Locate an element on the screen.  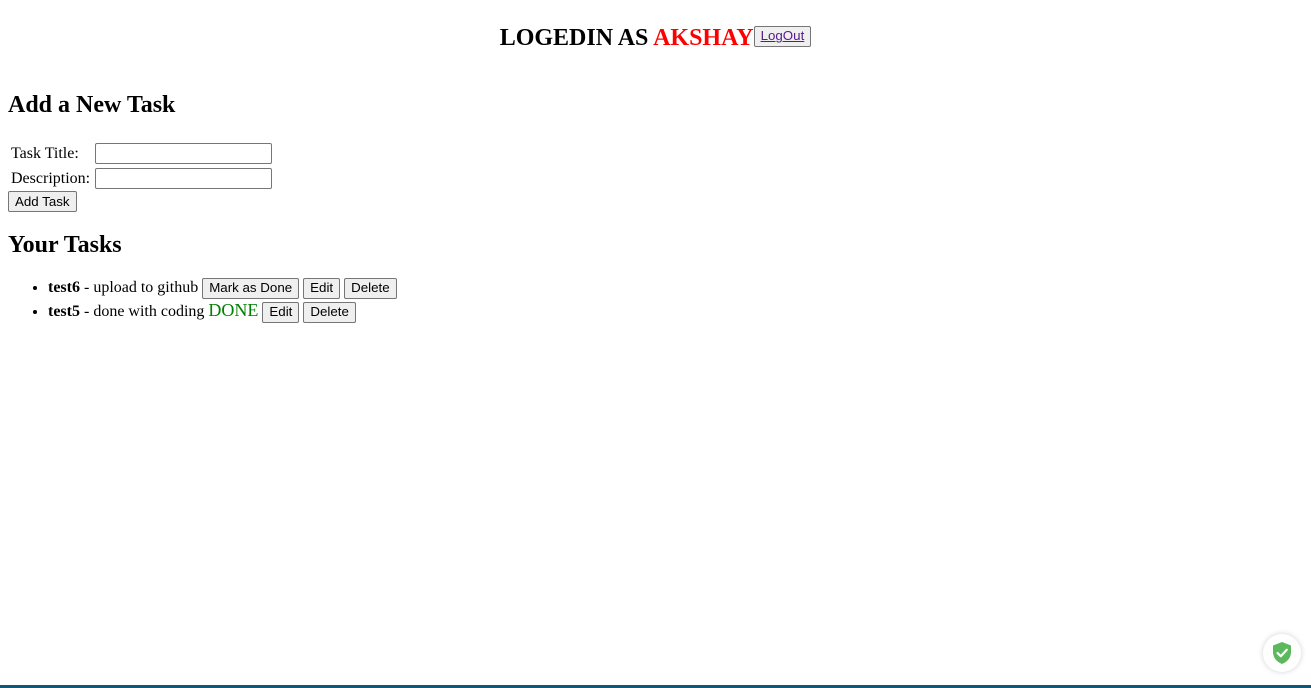
task-title-row: Task Title: is located at coordinates (141, 153).